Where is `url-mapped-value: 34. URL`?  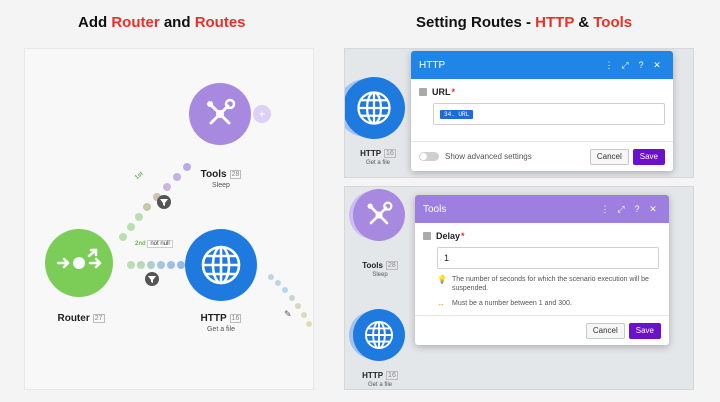
url-mapped-value: 34. URL is located at coordinates (457, 114).